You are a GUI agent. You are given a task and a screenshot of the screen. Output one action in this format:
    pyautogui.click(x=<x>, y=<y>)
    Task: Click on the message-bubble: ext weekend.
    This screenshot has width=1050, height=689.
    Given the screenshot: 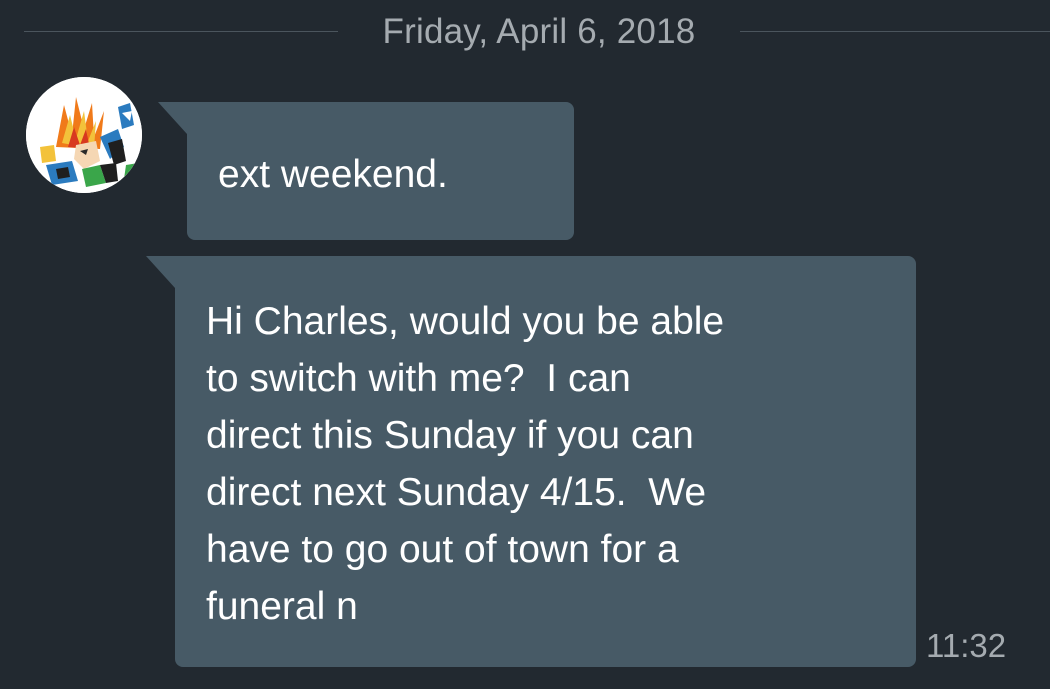 What is the action you would take?
    pyautogui.click(x=366, y=171)
    